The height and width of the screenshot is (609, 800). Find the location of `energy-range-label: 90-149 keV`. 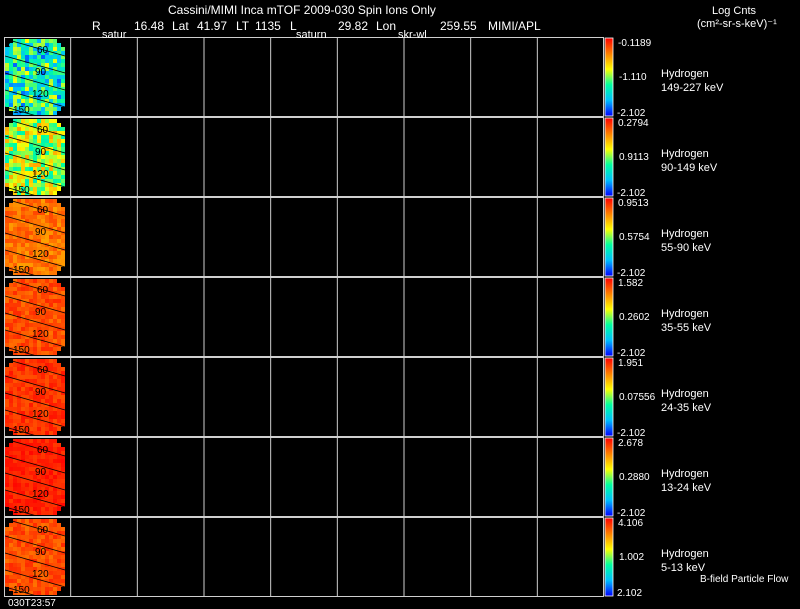

energy-range-label: 90-149 keV is located at coordinates (689, 168).